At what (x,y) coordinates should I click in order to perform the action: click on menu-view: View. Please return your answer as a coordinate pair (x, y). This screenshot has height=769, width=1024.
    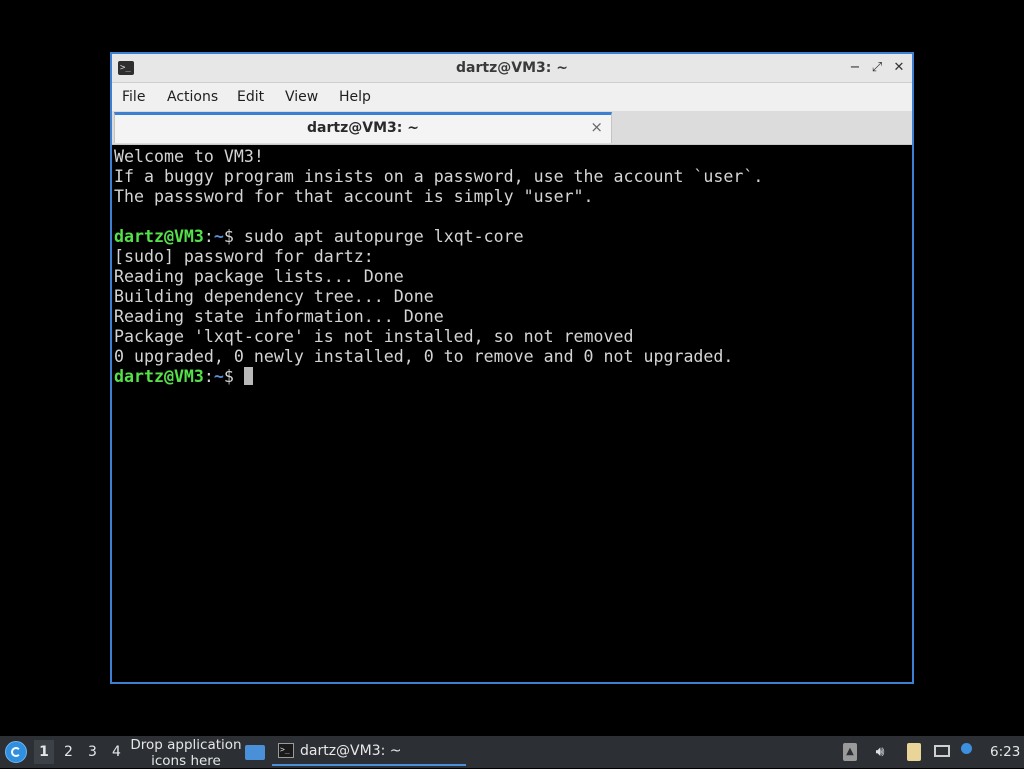
    Looking at the image, I should click on (301, 97).